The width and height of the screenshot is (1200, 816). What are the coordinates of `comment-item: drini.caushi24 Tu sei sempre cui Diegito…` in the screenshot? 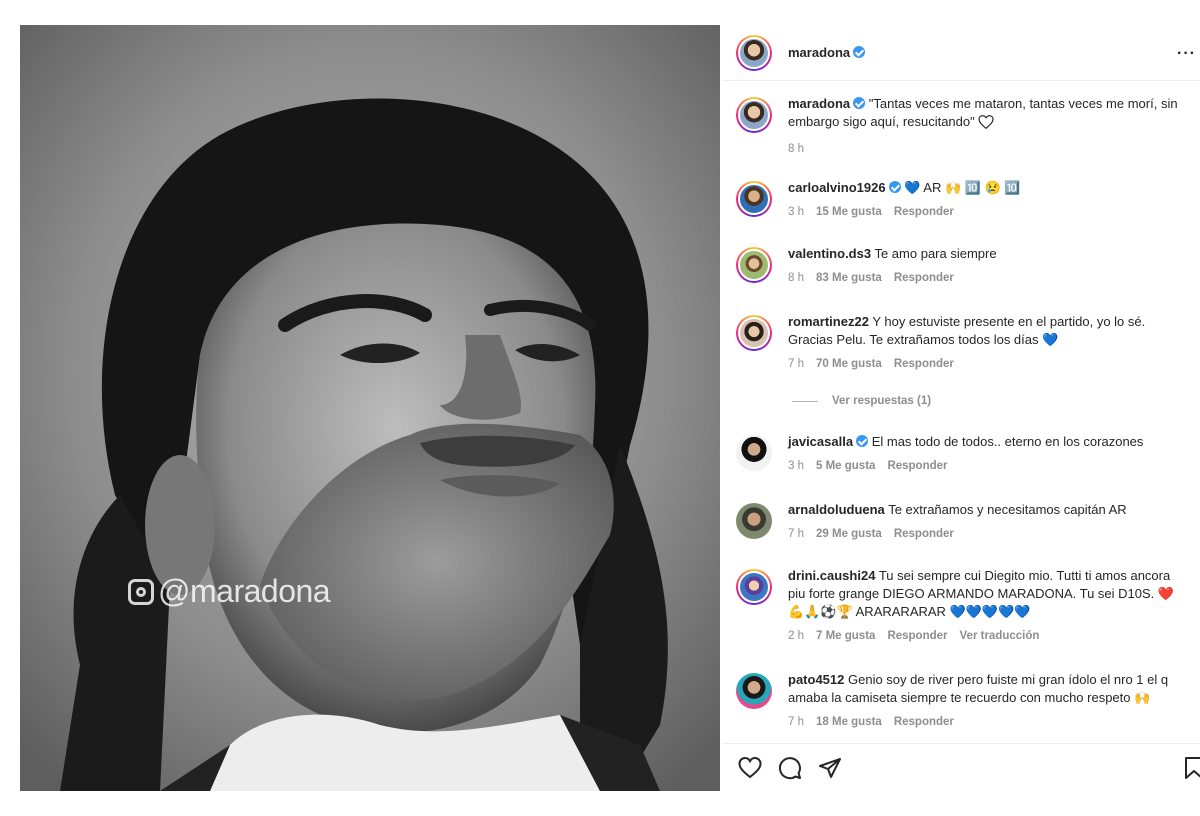 It's located at (967, 606).